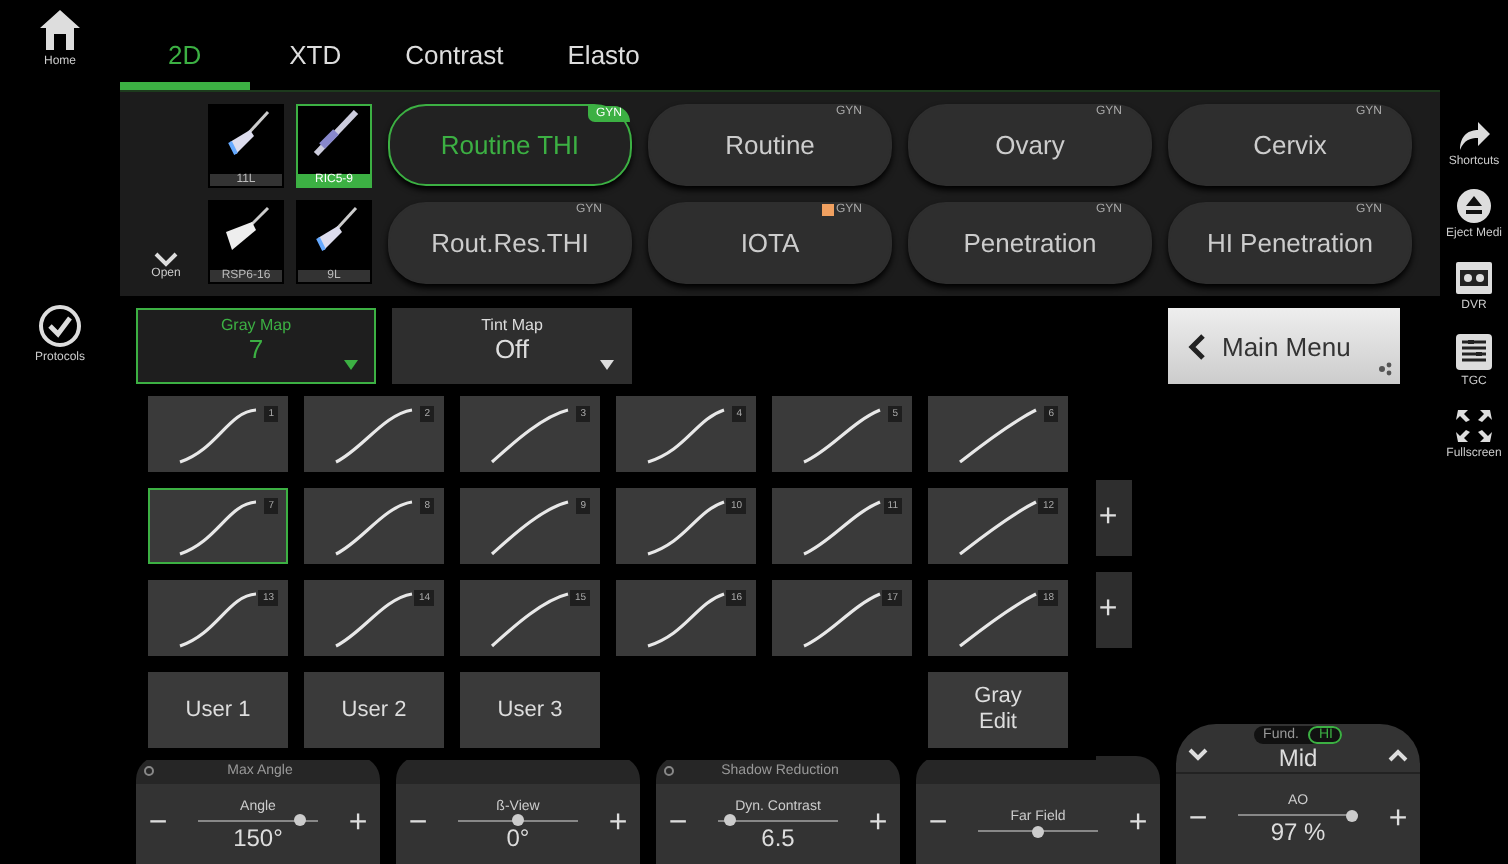 The image size is (1508, 864). Describe the element at coordinates (512, 346) in the screenshot. I see `map-dropdown: Tint Map Off` at that location.